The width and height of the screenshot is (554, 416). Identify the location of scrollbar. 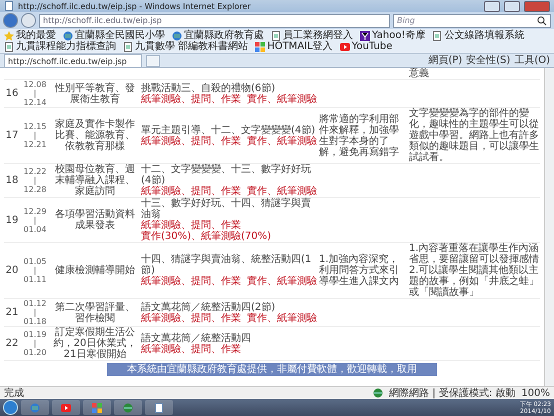
(549, 227).